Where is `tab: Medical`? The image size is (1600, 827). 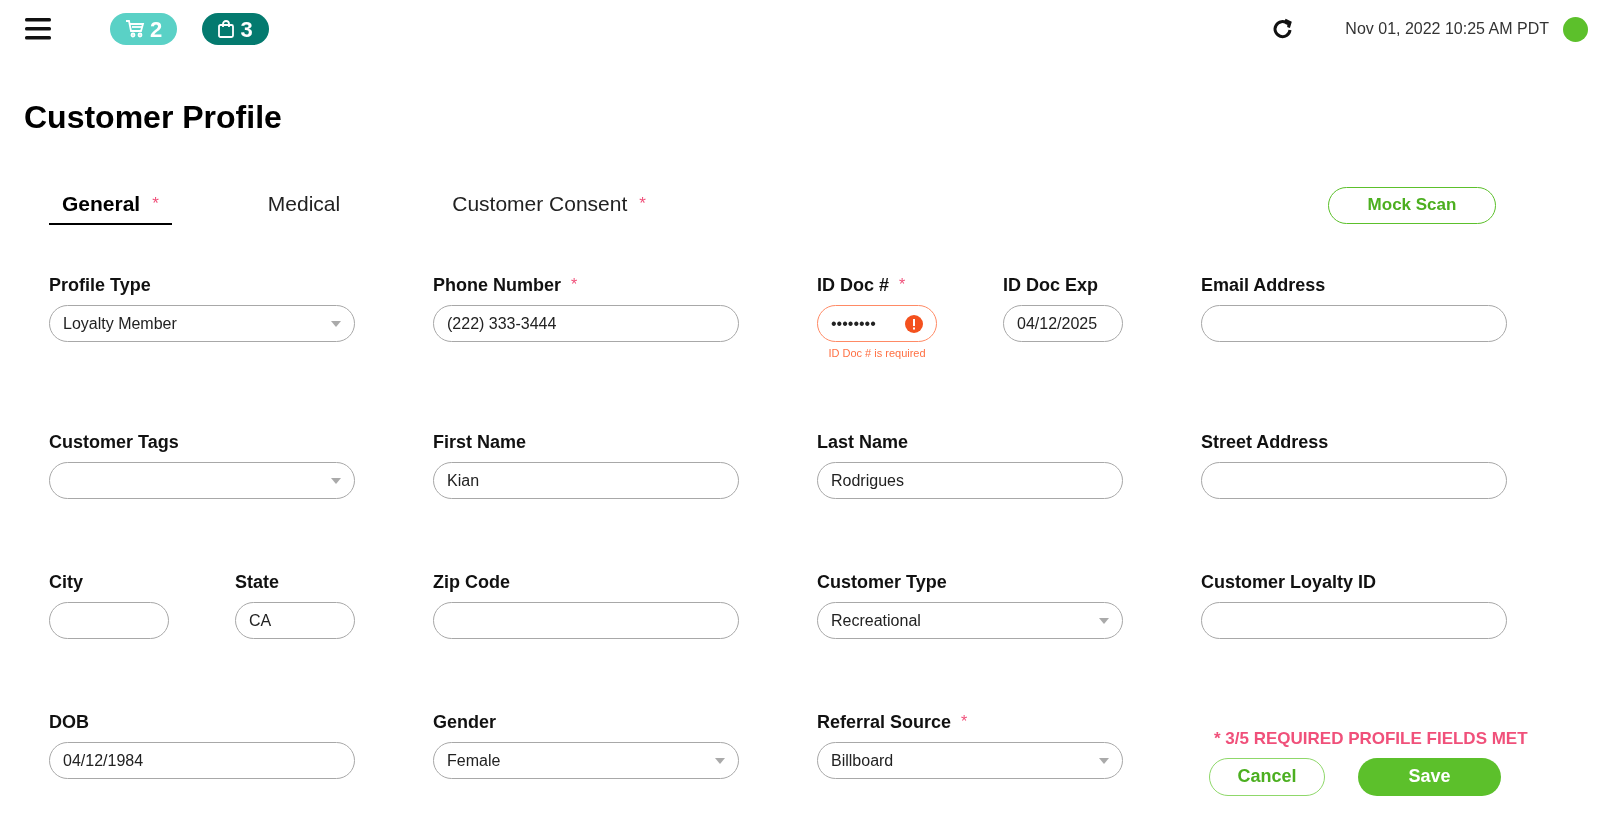
tab: Medical is located at coordinates (304, 205).